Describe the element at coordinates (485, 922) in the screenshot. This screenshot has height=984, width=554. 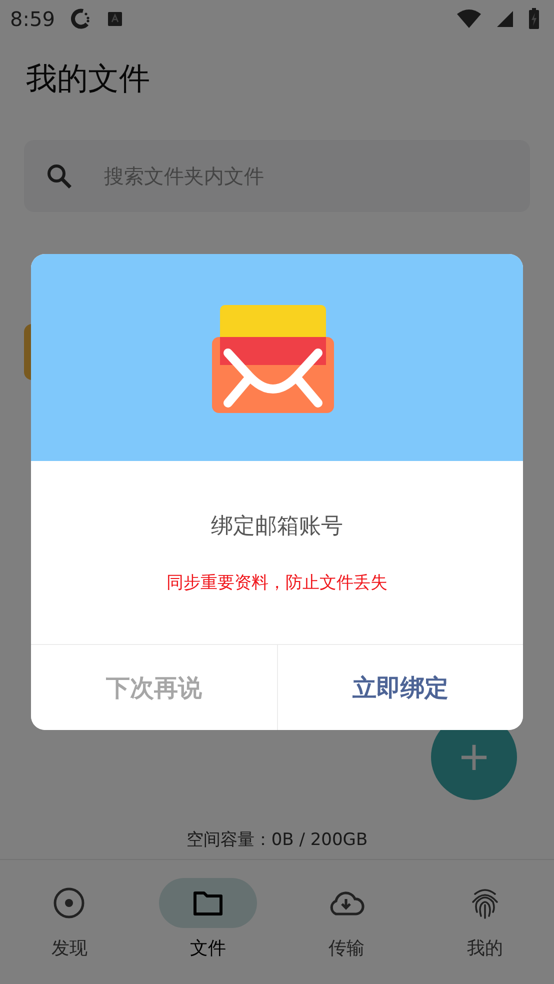
I see `nav-tab: 我的` at that location.